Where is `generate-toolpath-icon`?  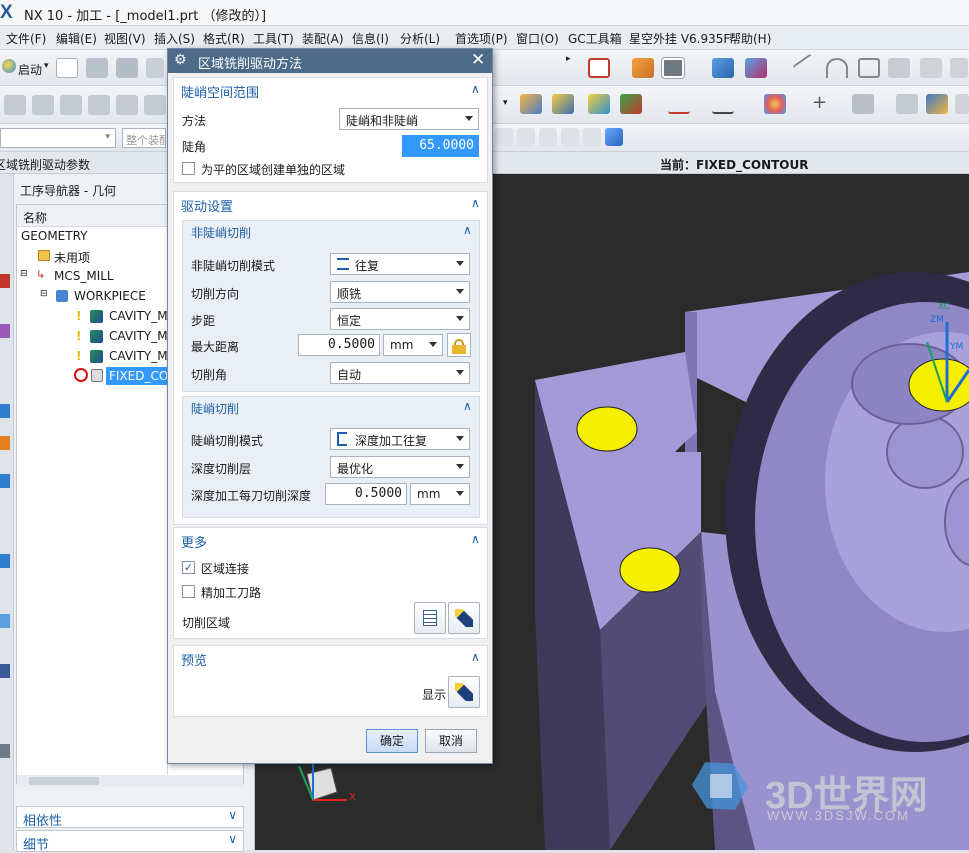
generate-toolpath-icon is located at coordinates (531, 104).